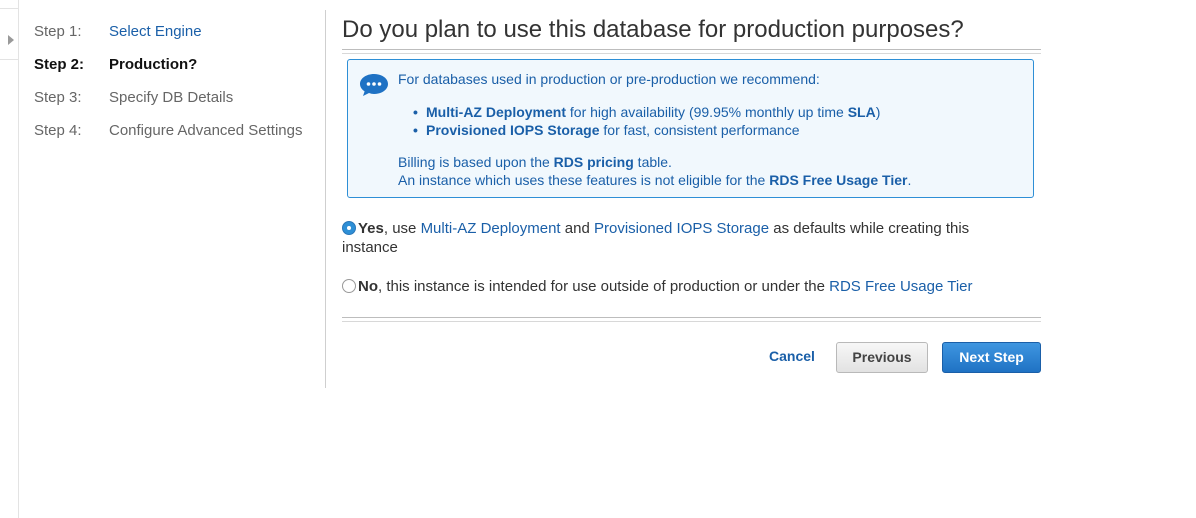  What do you see at coordinates (862, 112) in the screenshot?
I see `sla-link: SLA` at bounding box center [862, 112].